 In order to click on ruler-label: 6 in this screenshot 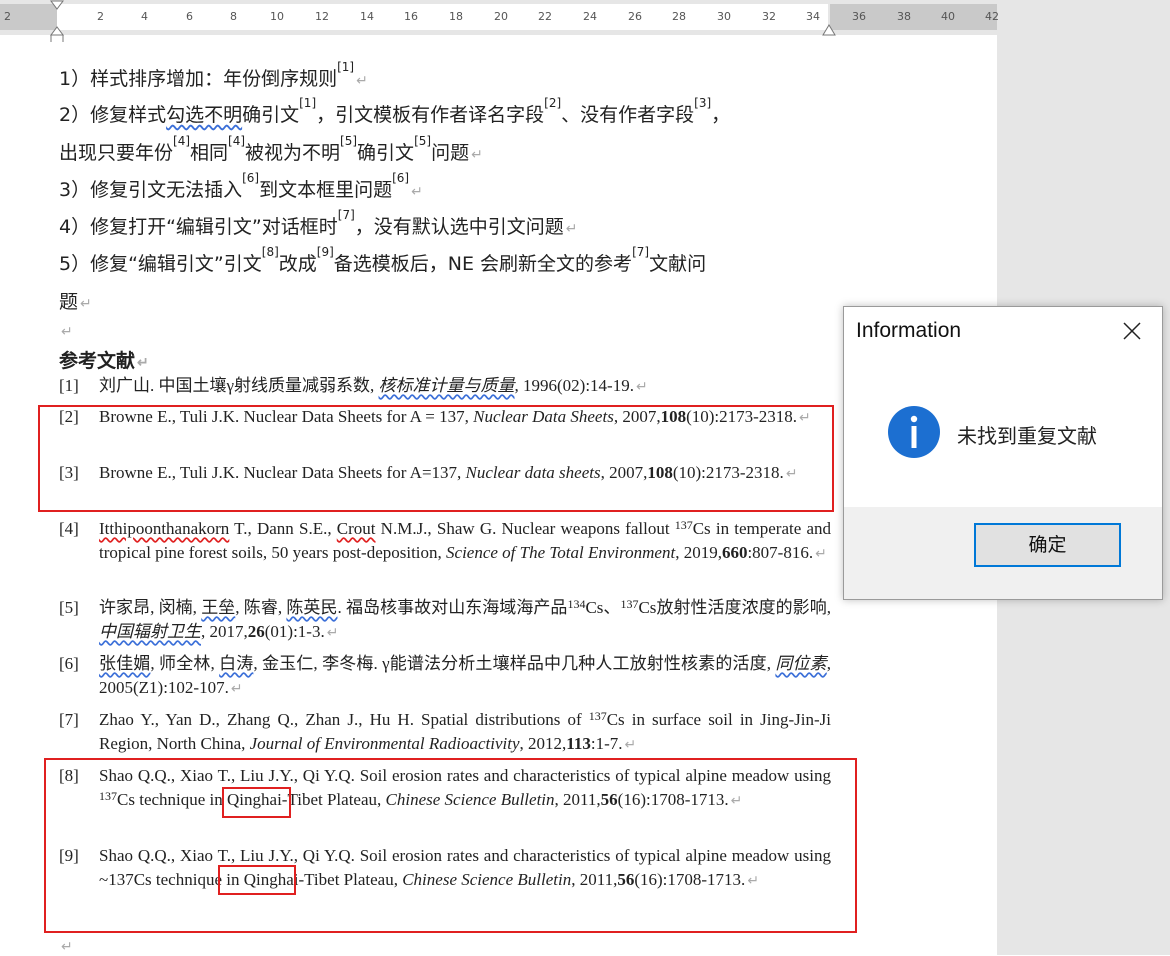, I will do `click(189, 16)`.